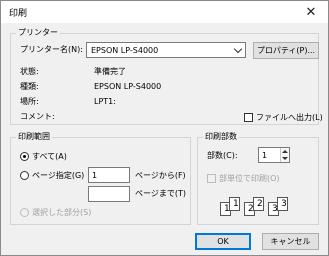 This screenshot has height=256, width=329. Describe the element at coordinates (238, 49) in the screenshot. I see `chevron-down-icon` at that location.